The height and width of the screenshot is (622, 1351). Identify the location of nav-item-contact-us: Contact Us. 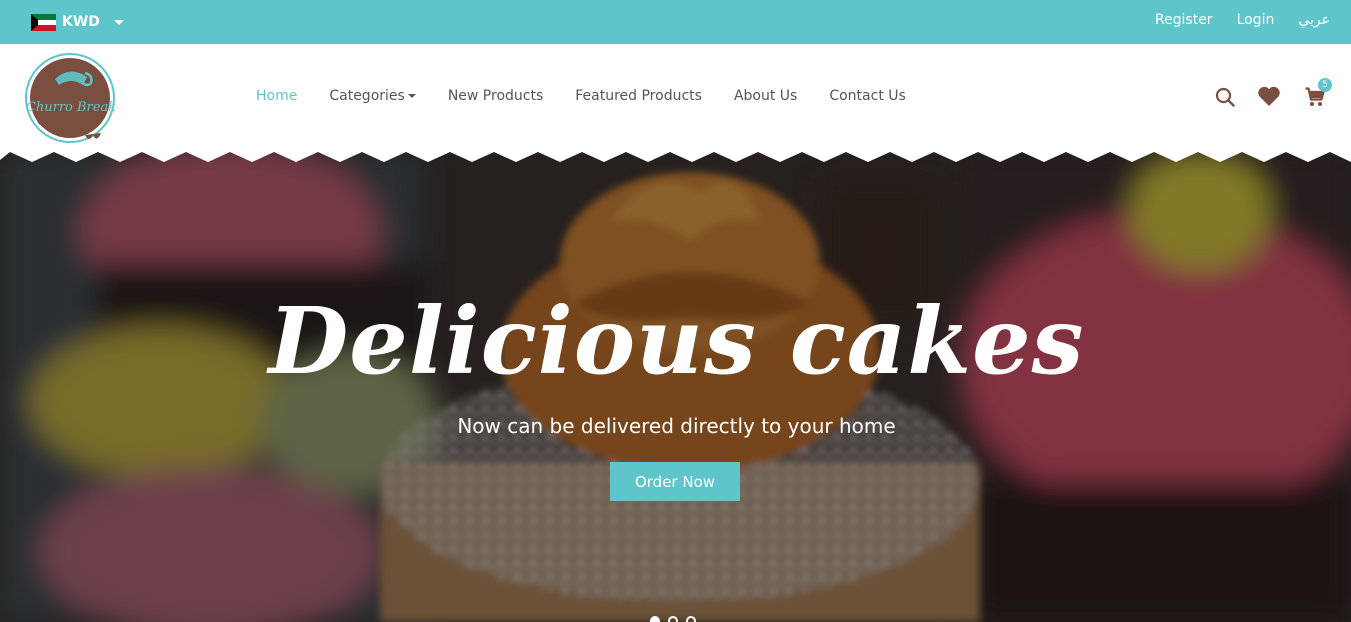
(867, 96).